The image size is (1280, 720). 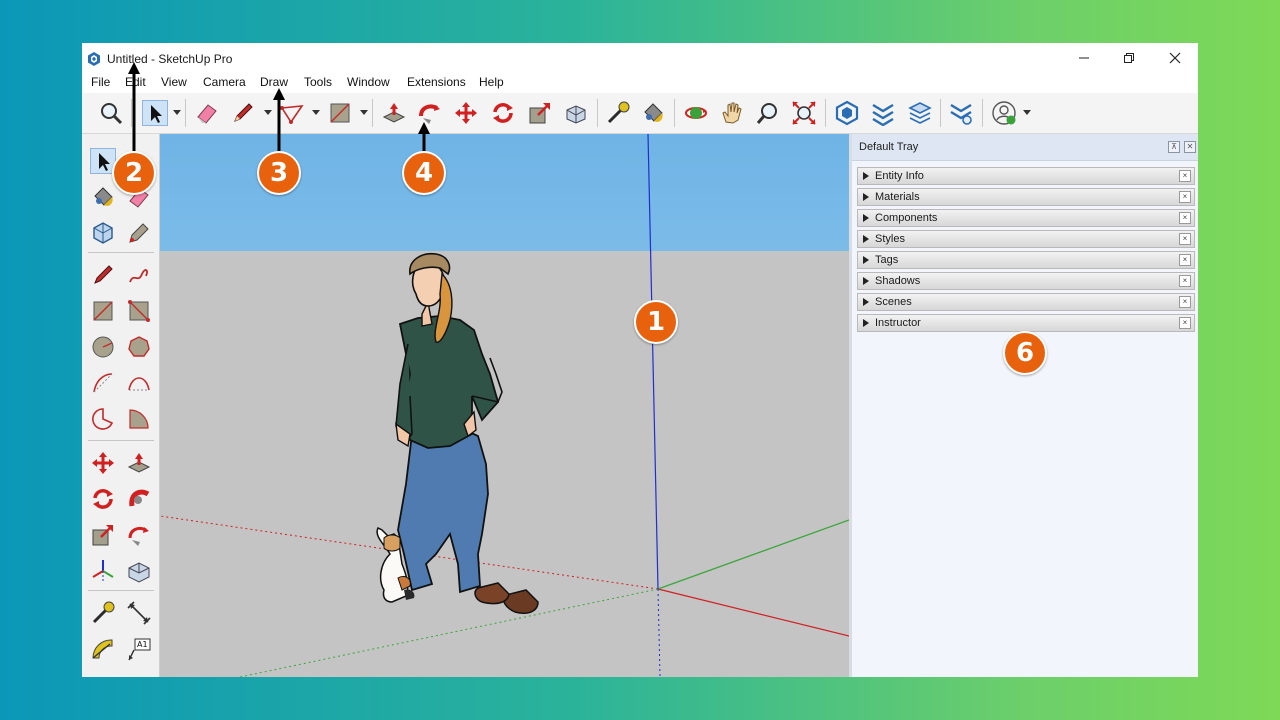 What do you see at coordinates (103, 383) in the screenshot?
I see `left-arc-button` at bounding box center [103, 383].